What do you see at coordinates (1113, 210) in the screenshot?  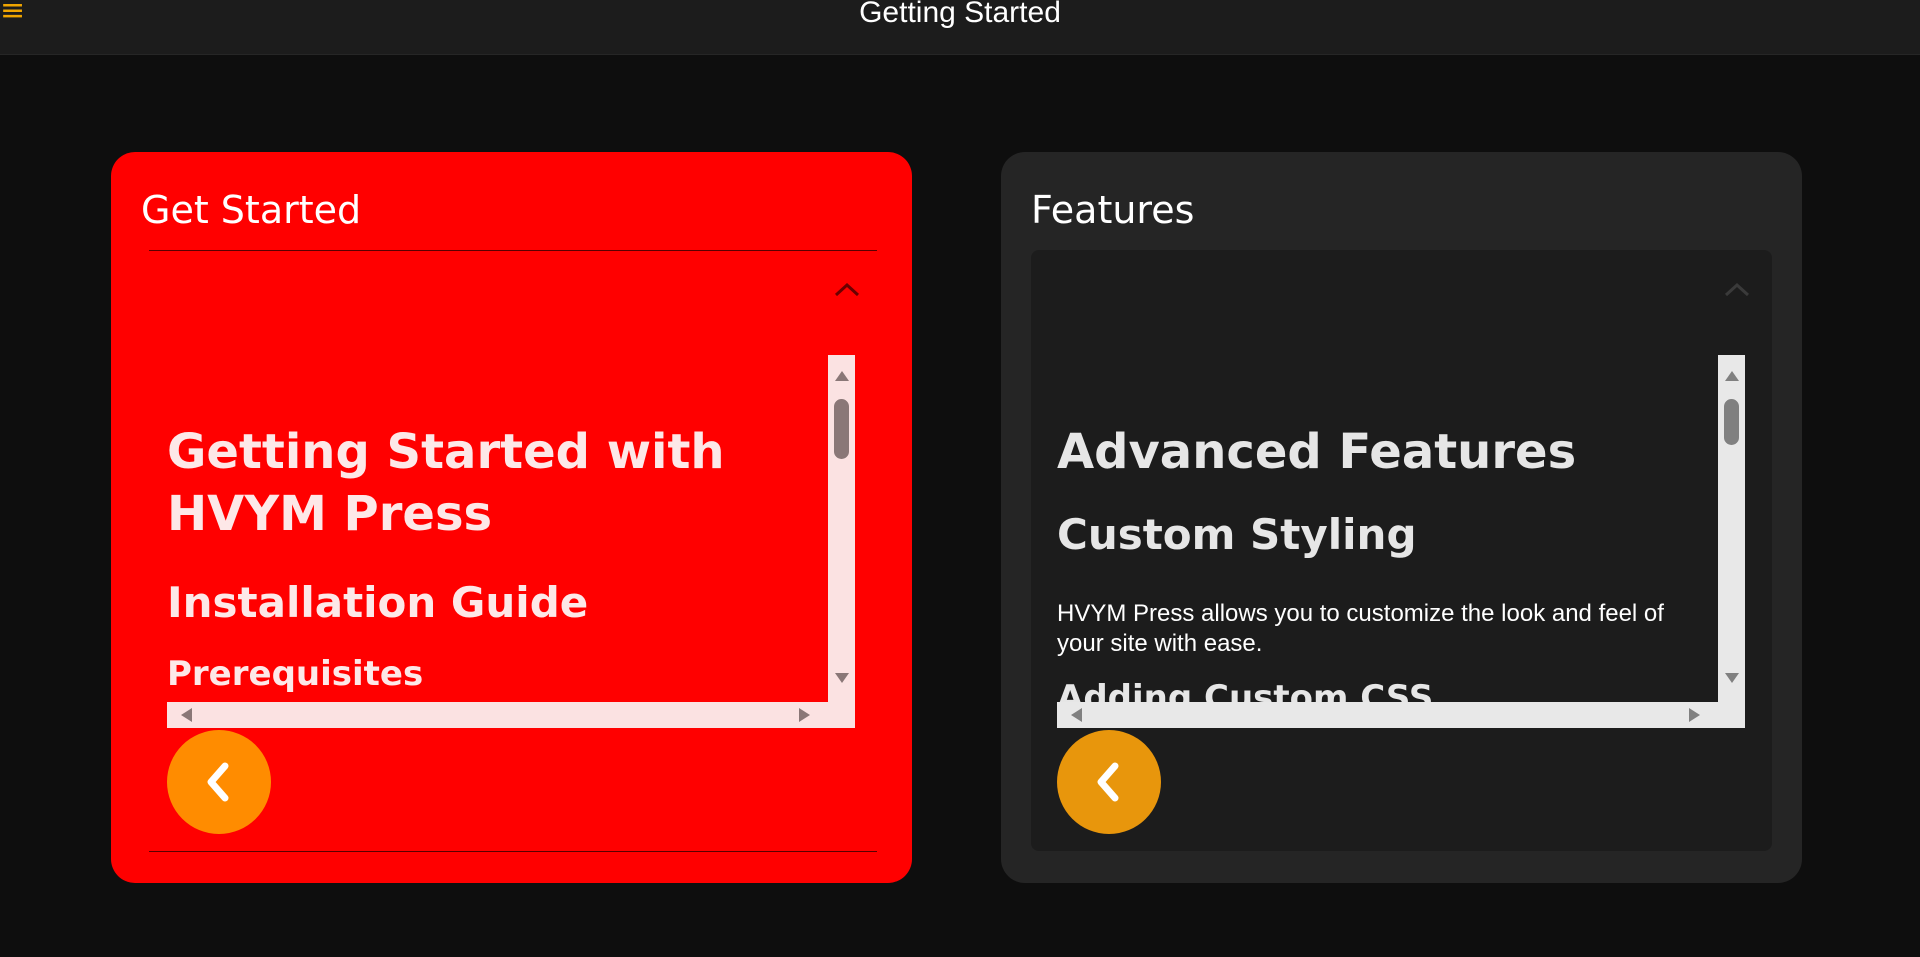 I see `card-title: Features` at bounding box center [1113, 210].